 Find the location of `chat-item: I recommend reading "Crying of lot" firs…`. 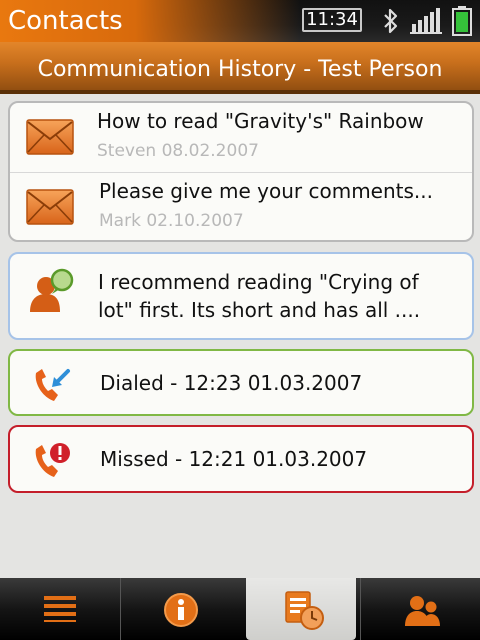

chat-item: I recommend reading "Crying of lot" firs… is located at coordinates (241, 296).